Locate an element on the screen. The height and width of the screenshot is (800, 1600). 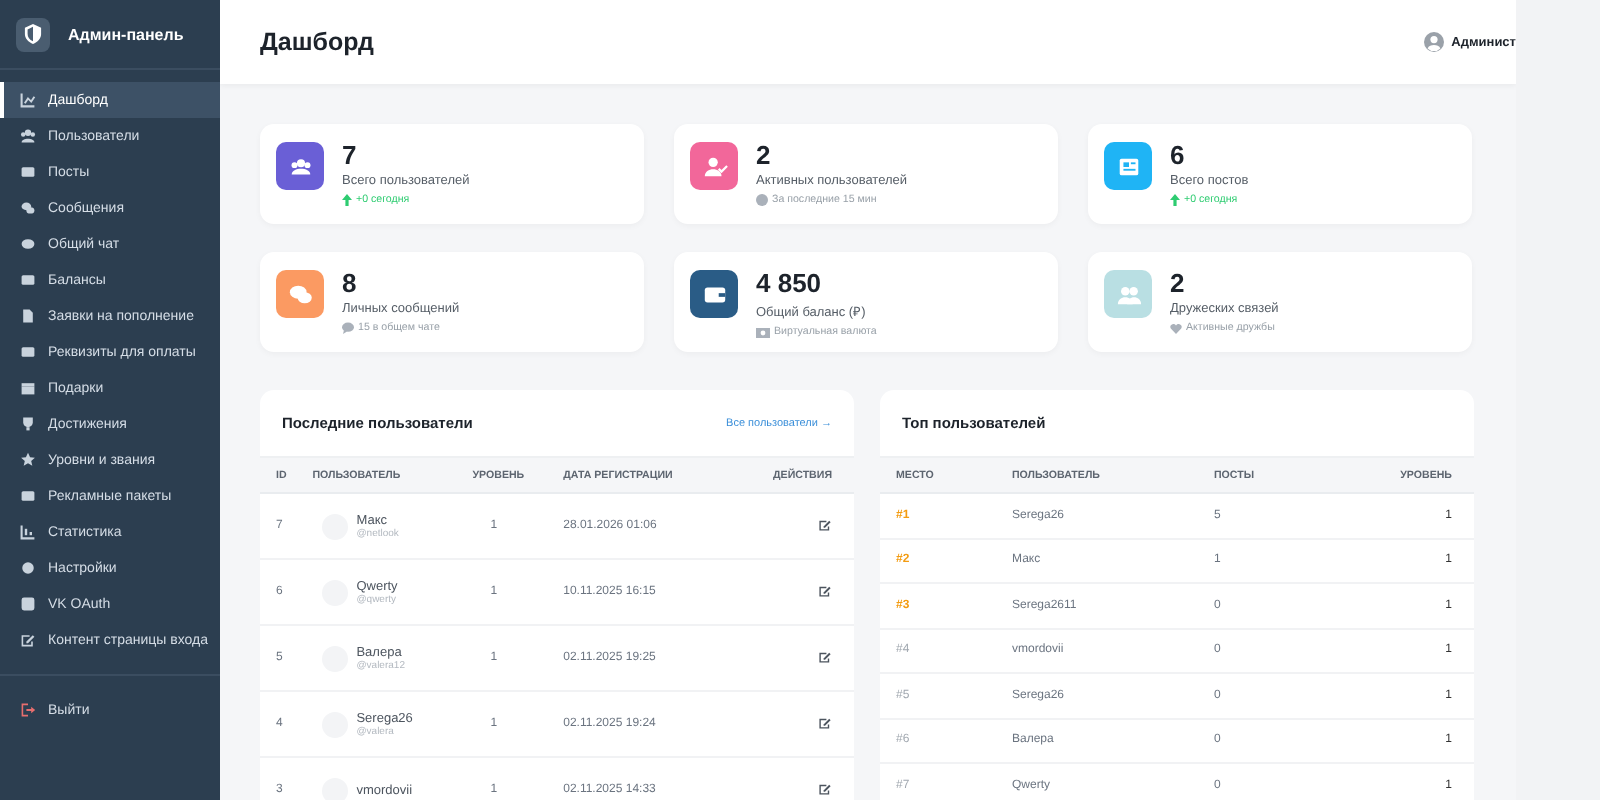
shield-logo-icon is located at coordinates (33, 34).